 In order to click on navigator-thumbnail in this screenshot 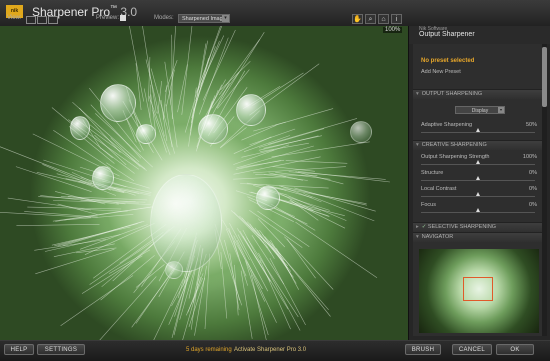, I will do `click(479, 291)`.